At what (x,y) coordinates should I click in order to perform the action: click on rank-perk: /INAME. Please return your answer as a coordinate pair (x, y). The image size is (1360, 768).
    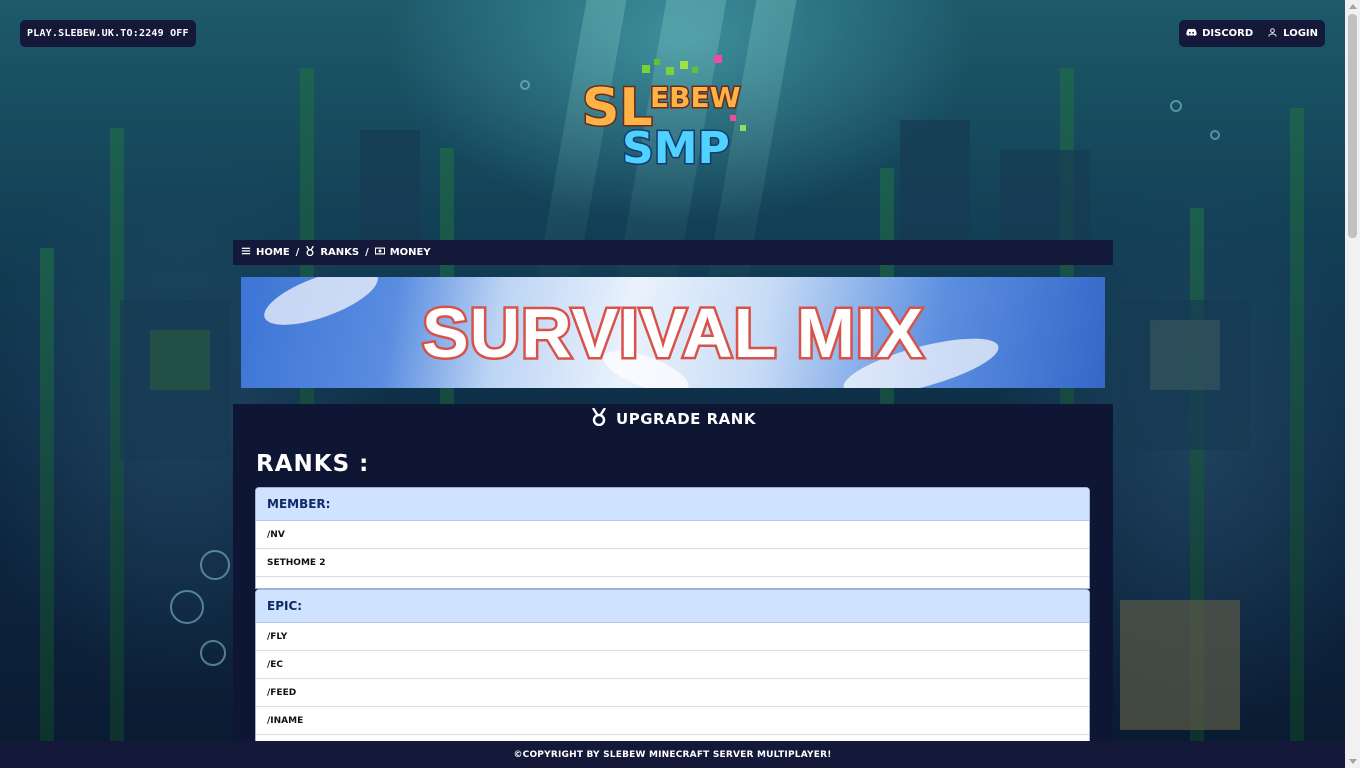
    Looking at the image, I should click on (672, 721).